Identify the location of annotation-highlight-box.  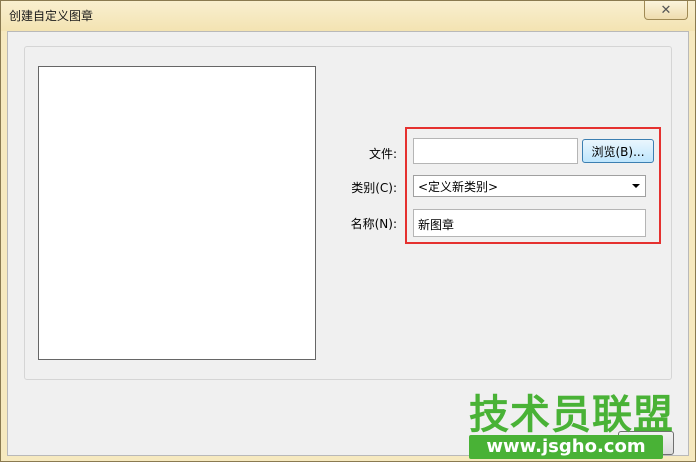
(533, 185).